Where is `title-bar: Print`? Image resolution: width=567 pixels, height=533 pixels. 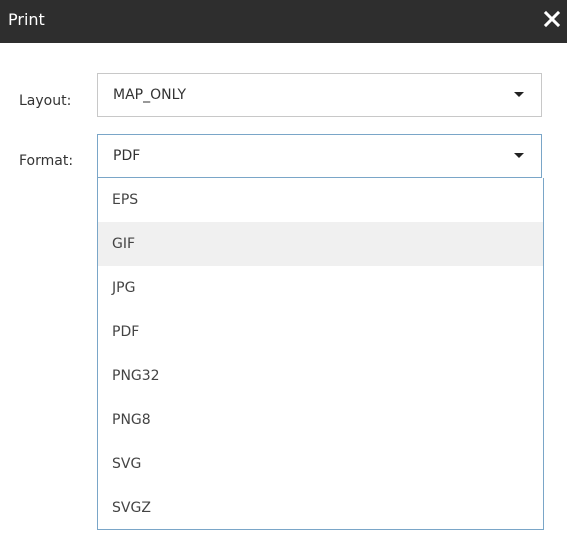
title-bar: Print is located at coordinates (283, 21).